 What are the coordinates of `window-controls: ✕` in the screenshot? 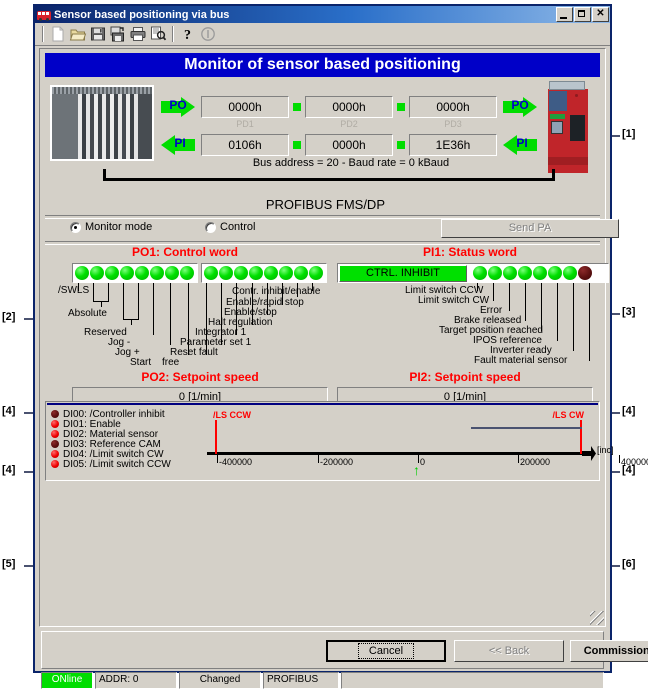 It's located at (582, 14).